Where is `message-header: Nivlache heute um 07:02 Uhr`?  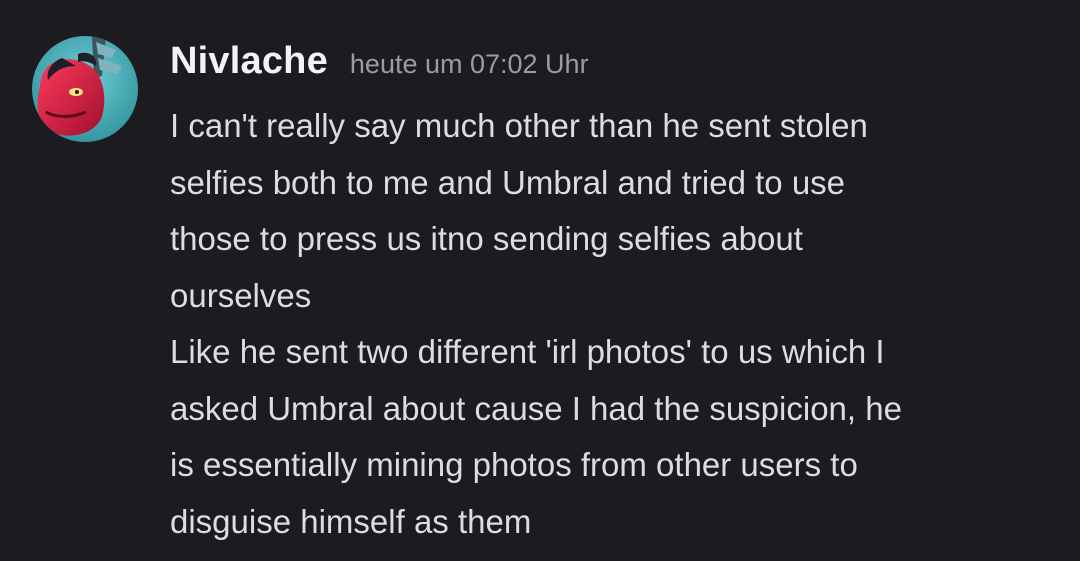
message-header: Nivlache heute um 07:02 Uhr is located at coordinates (615, 69).